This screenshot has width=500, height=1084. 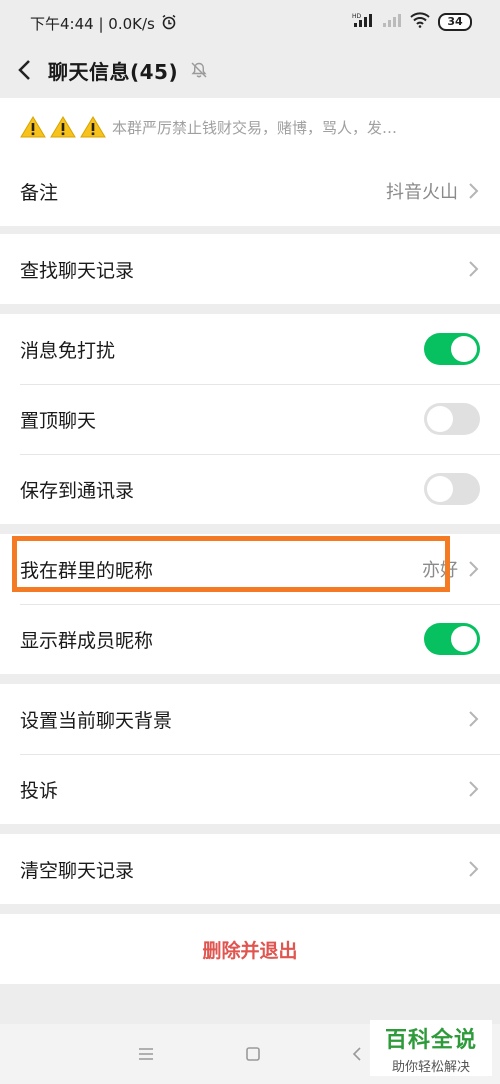 What do you see at coordinates (430, 1040) in the screenshot?
I see `watermark-title: 百科全说` at bounding box center [430, 1040].